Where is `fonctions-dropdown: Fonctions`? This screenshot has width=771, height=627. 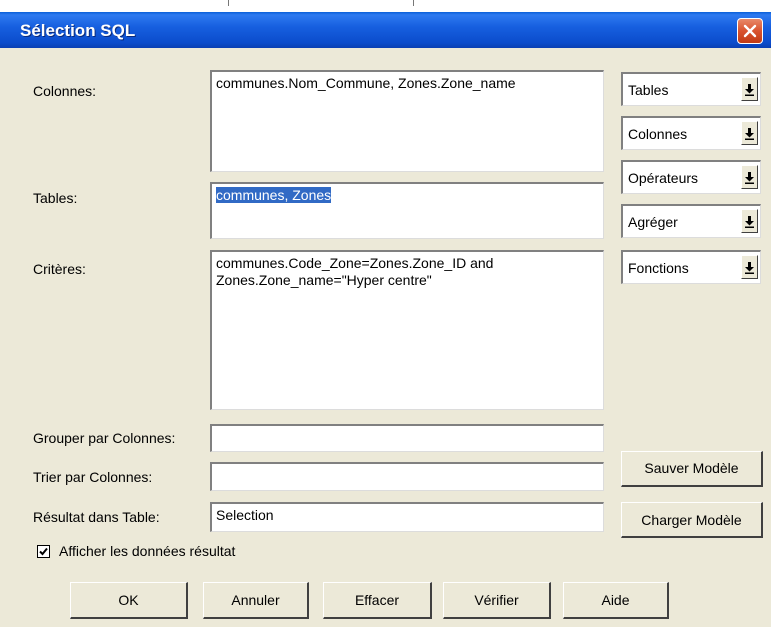
fonctions-dropdown: Fonctions is located at coordinates (691, 267).